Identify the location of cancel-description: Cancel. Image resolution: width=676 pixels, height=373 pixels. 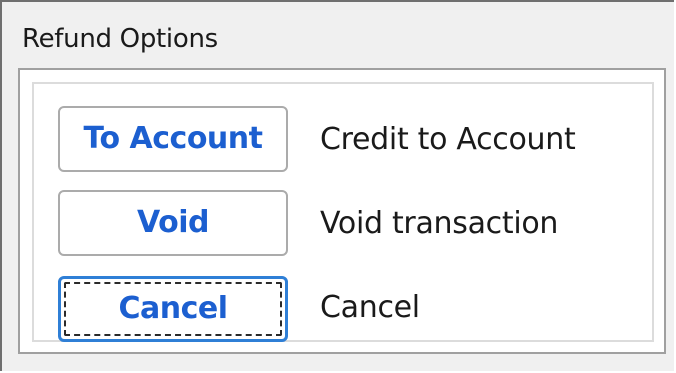
(370, 307).